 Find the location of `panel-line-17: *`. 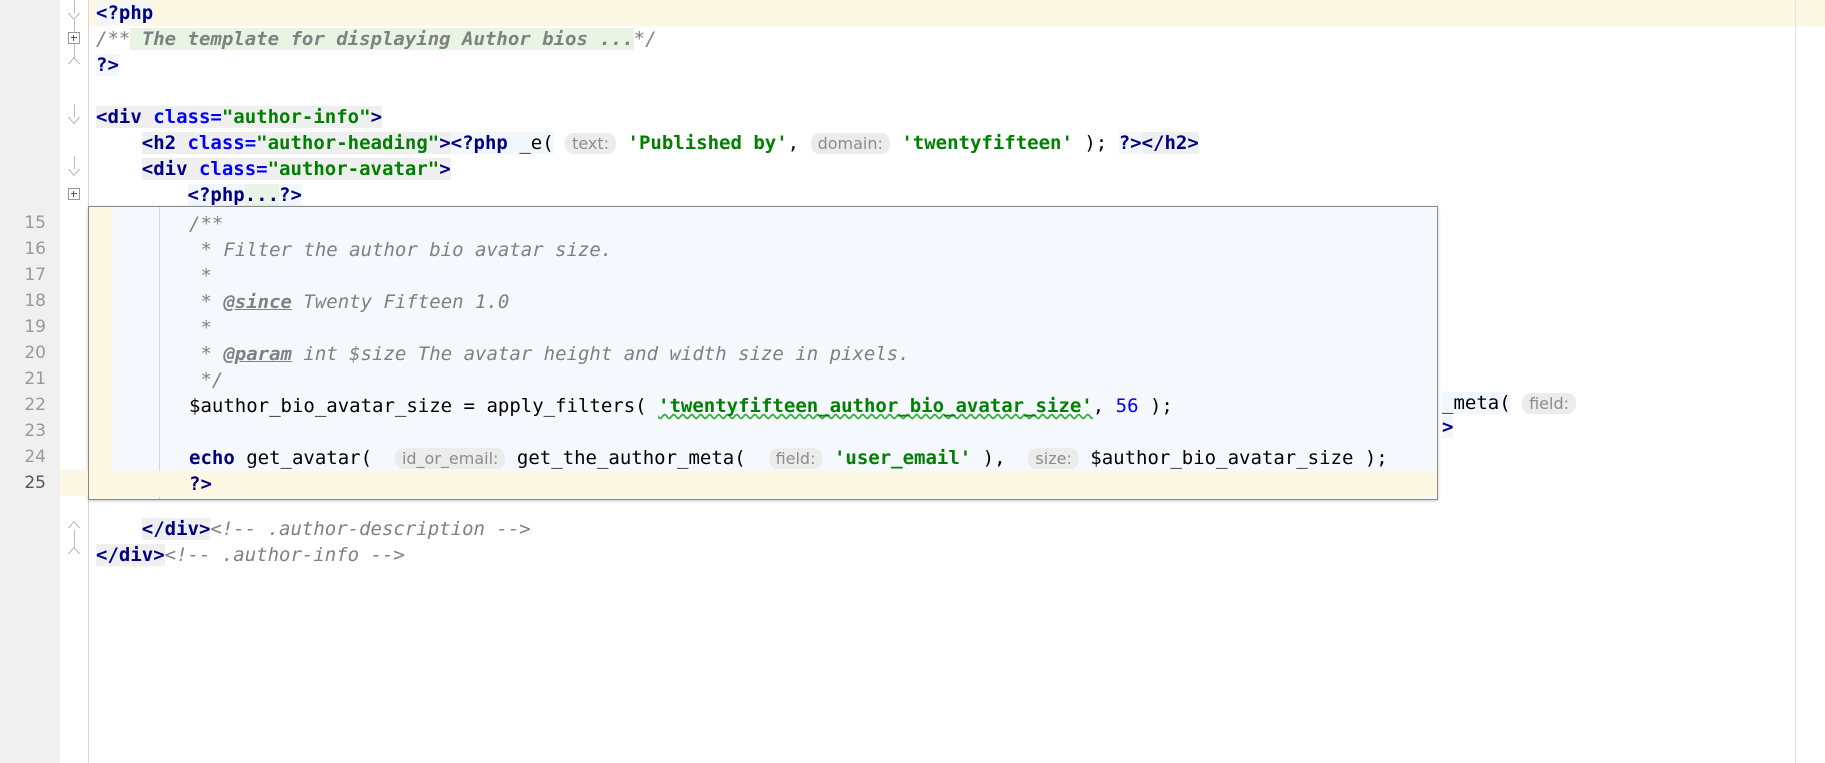

panel-line-17: * is located at coordinates (763, 276).